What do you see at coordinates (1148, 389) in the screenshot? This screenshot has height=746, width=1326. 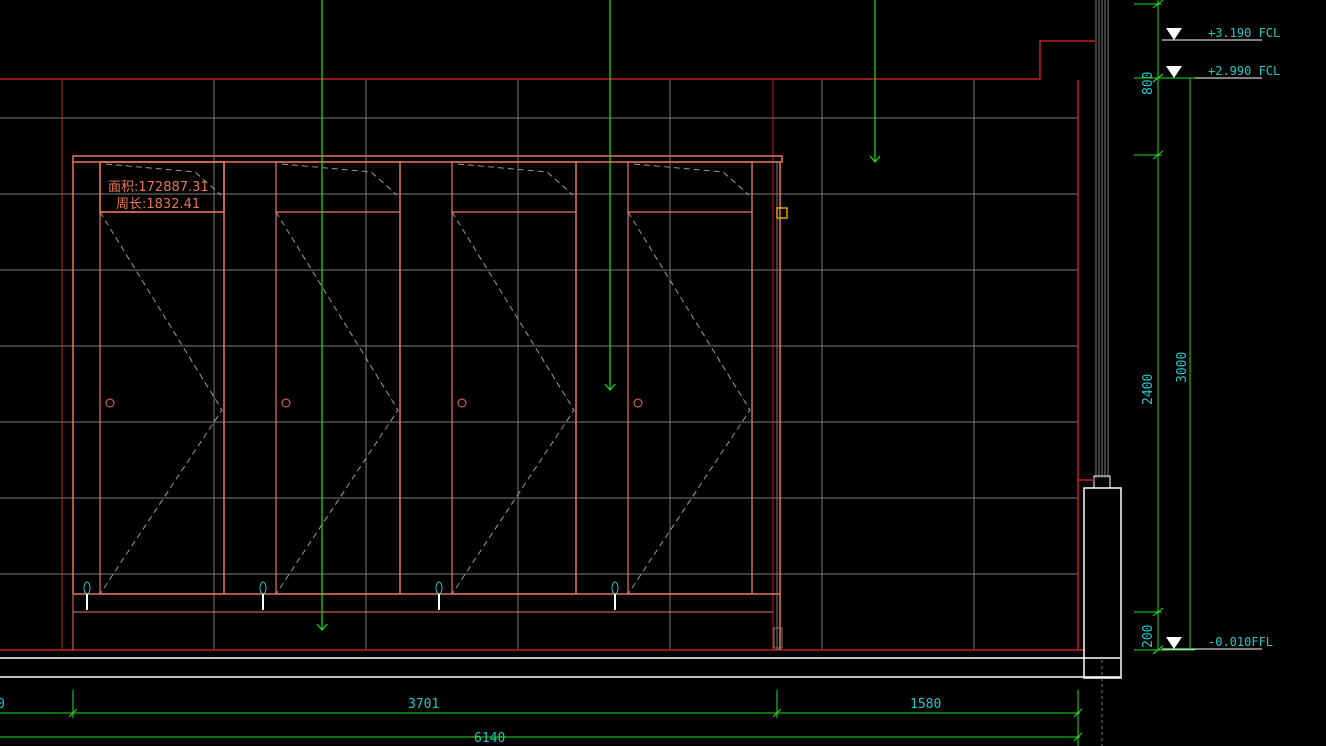 I see `dim-2400: 2400` at bounding box center [1148, 389].